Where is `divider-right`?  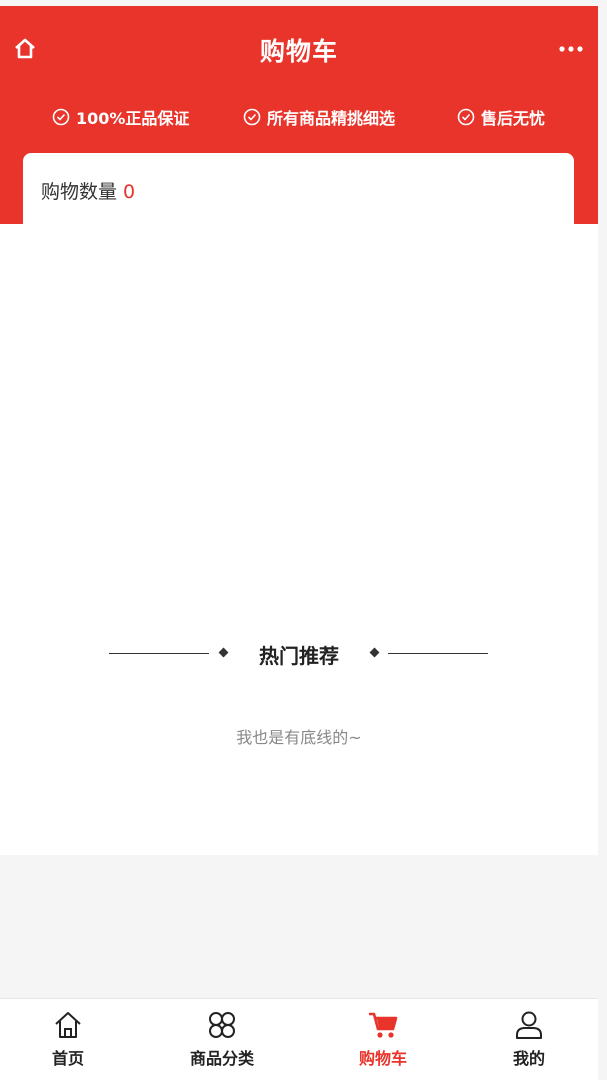
divider-right is located at coordinates (438, 653).